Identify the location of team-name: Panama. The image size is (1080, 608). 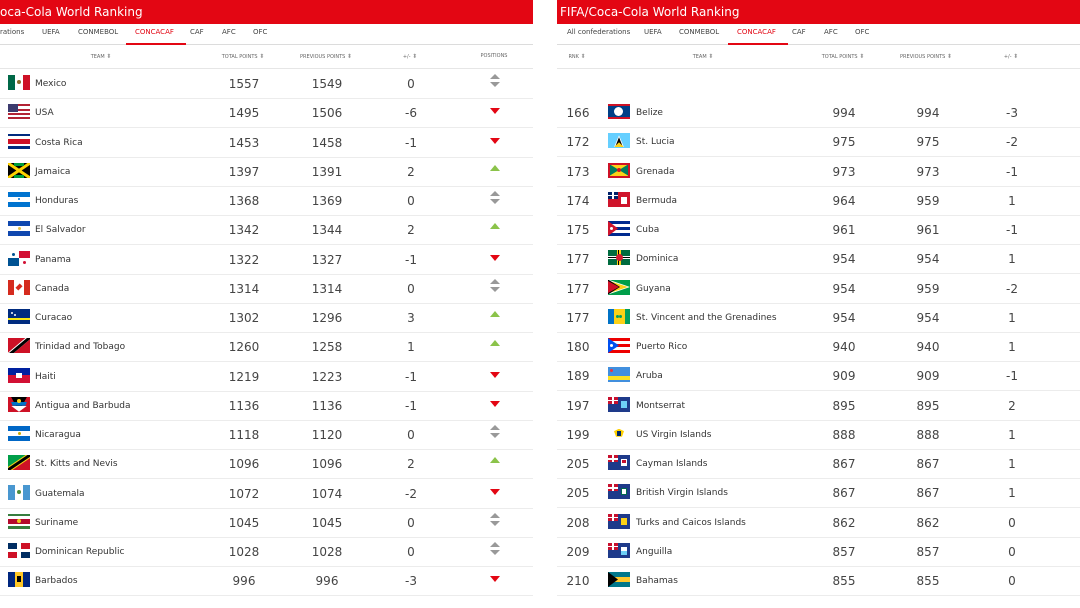
(53, 260).